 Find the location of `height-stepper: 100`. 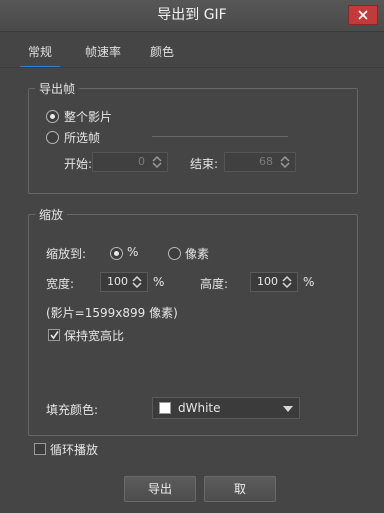

height-stepper: 100 is located at coordinates (274, 282).